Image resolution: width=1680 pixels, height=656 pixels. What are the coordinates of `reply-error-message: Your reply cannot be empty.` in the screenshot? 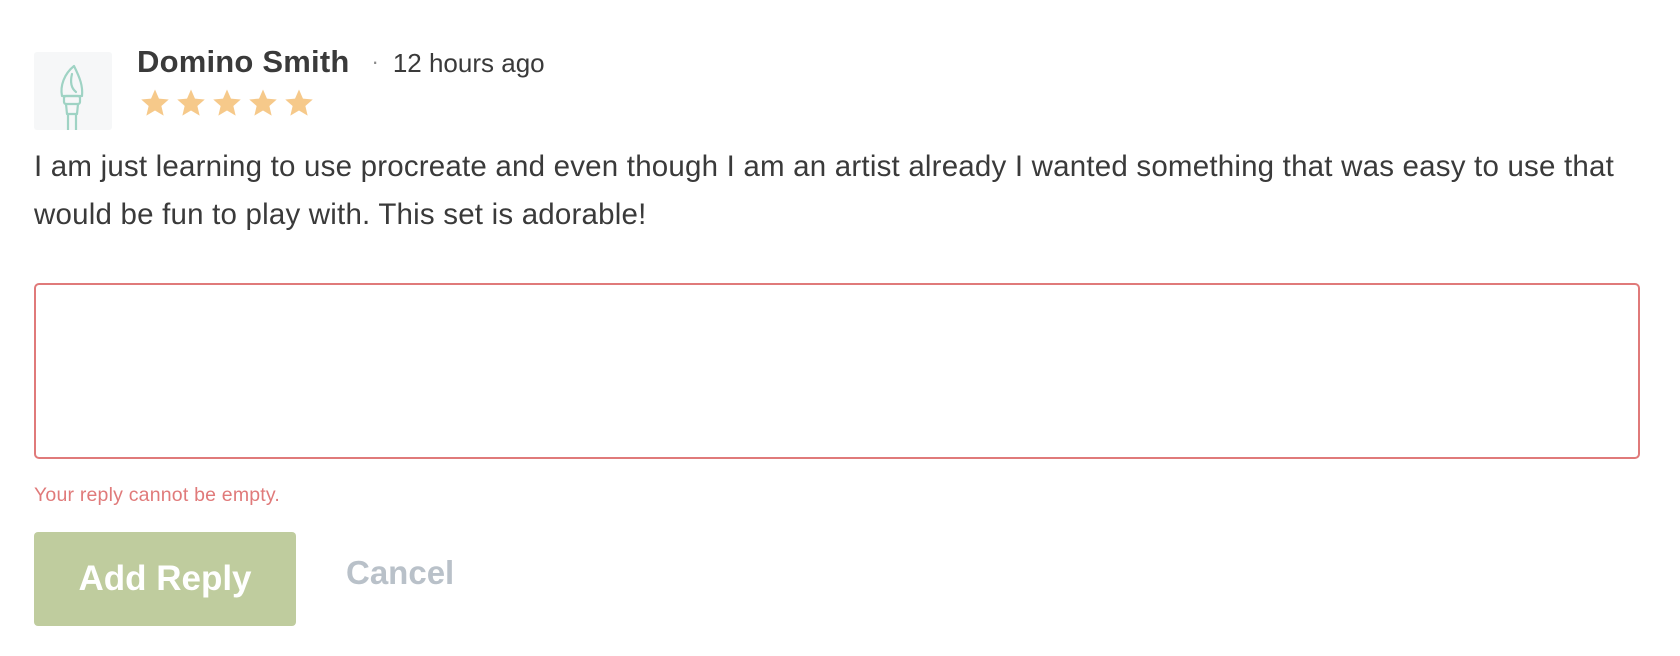 It's located at (157, 495).